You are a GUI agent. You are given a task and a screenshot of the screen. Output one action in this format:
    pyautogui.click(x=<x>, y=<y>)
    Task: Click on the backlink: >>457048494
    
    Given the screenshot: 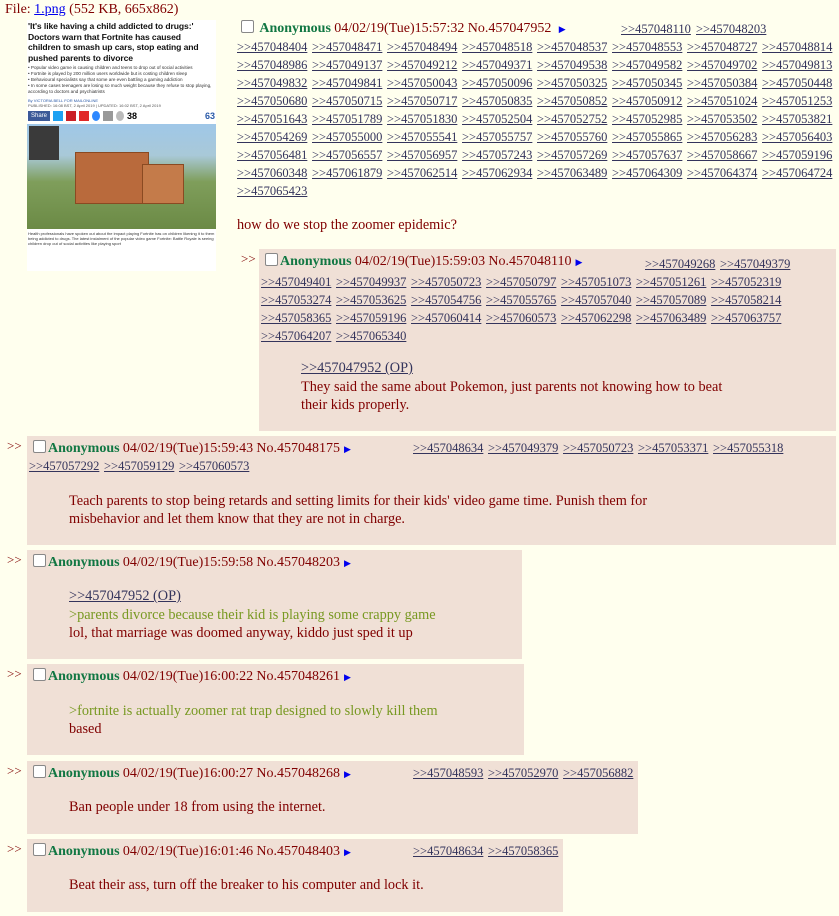 What is the action you would take?
    pyautogui.click(x=422, y=47)
    